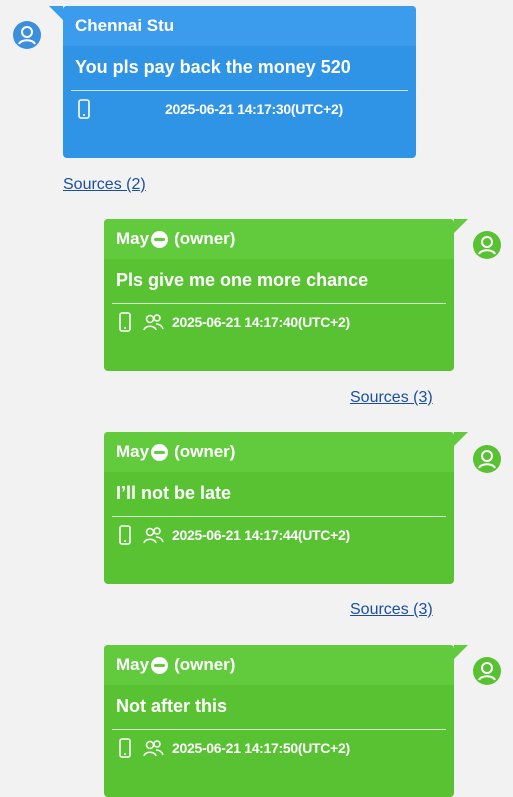 The width and height of the screenshot is (513, 797). Describe the element at coordinates (104, 185) in the screenshot. I see `sources-link: Sources (2)` at that location.